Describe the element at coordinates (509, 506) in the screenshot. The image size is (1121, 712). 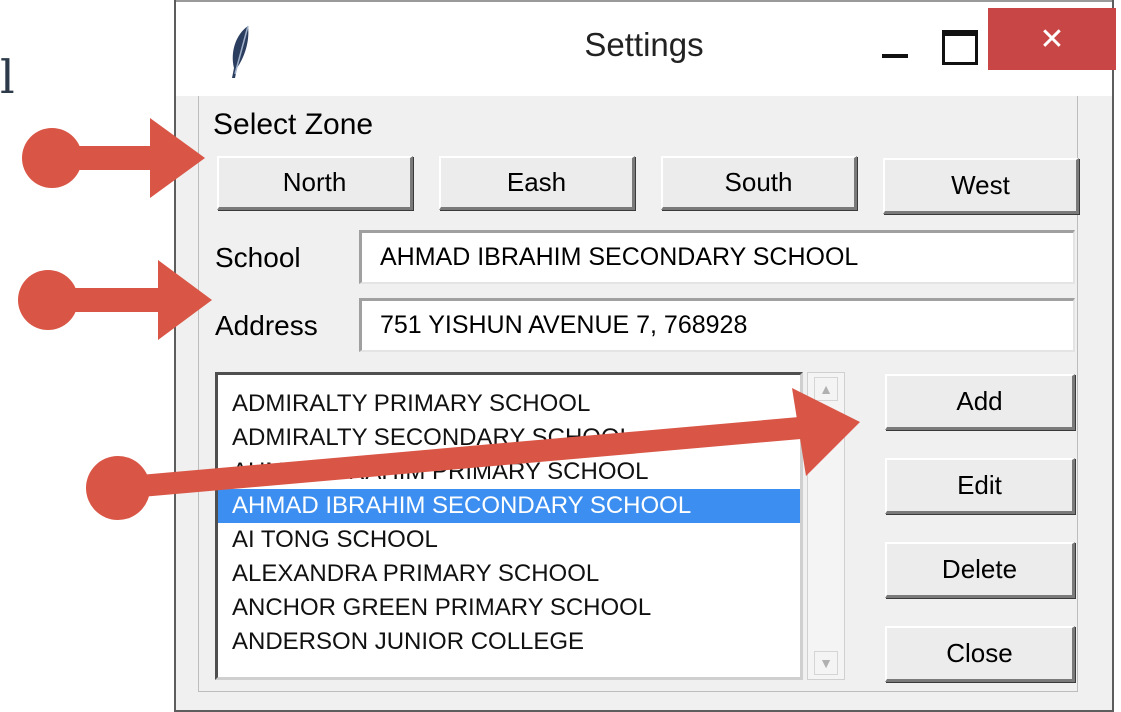
I see `list-item-selected: AHMAD IBRAHIM SECONDARY SCHOOL` at that location.